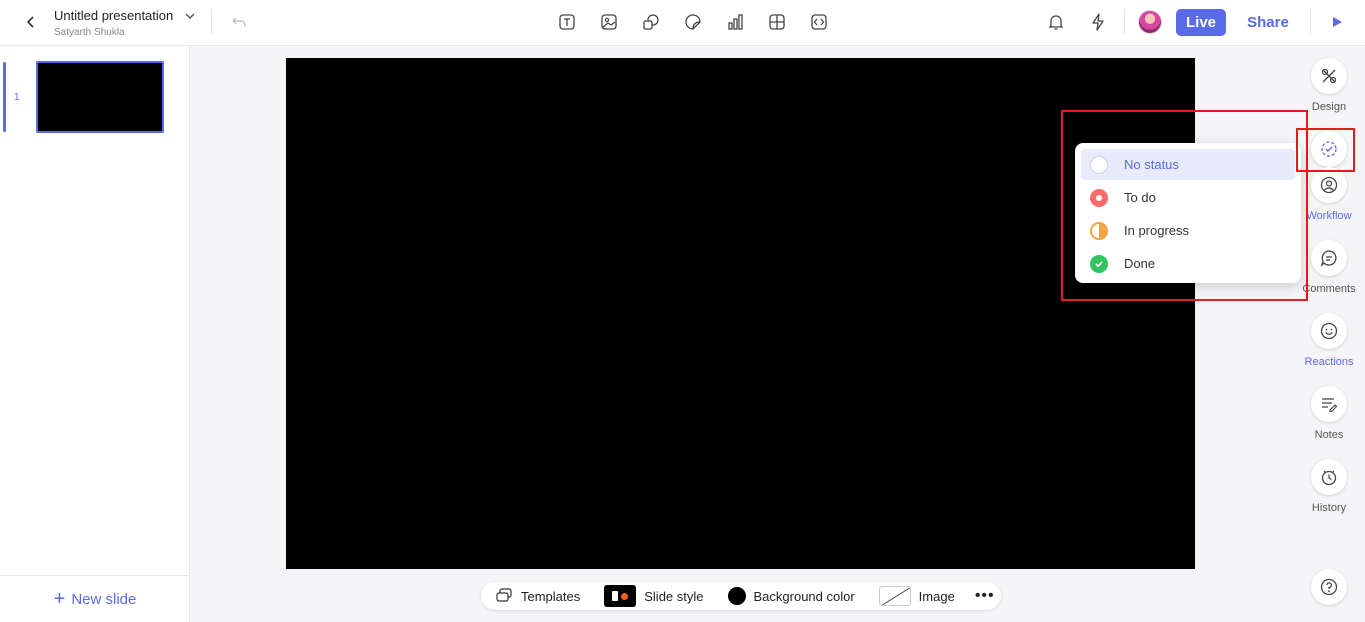  Describe the element at coordinates (551, 596) in the screenshot. I see `templates-label: Templates` at that location.